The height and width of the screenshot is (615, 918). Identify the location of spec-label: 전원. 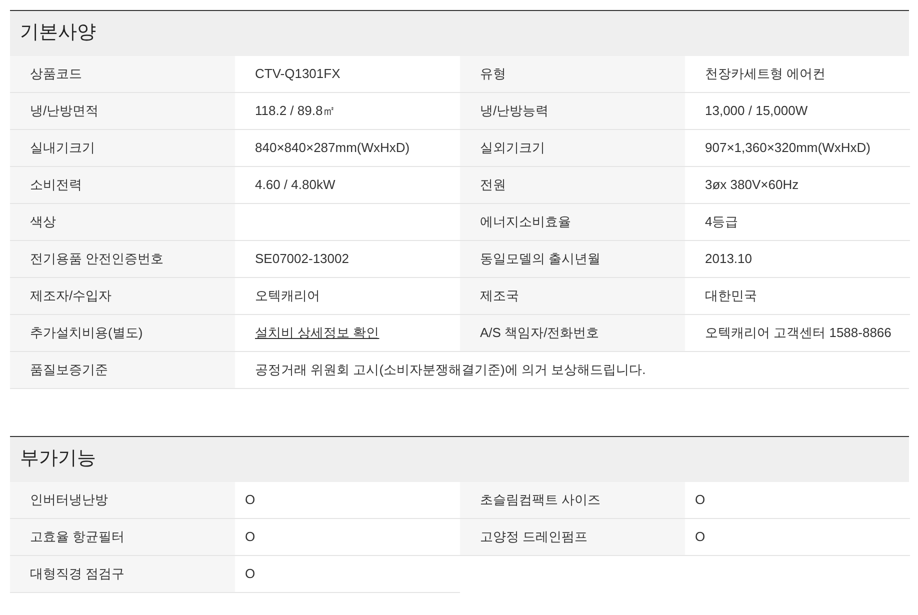
(572, 185).